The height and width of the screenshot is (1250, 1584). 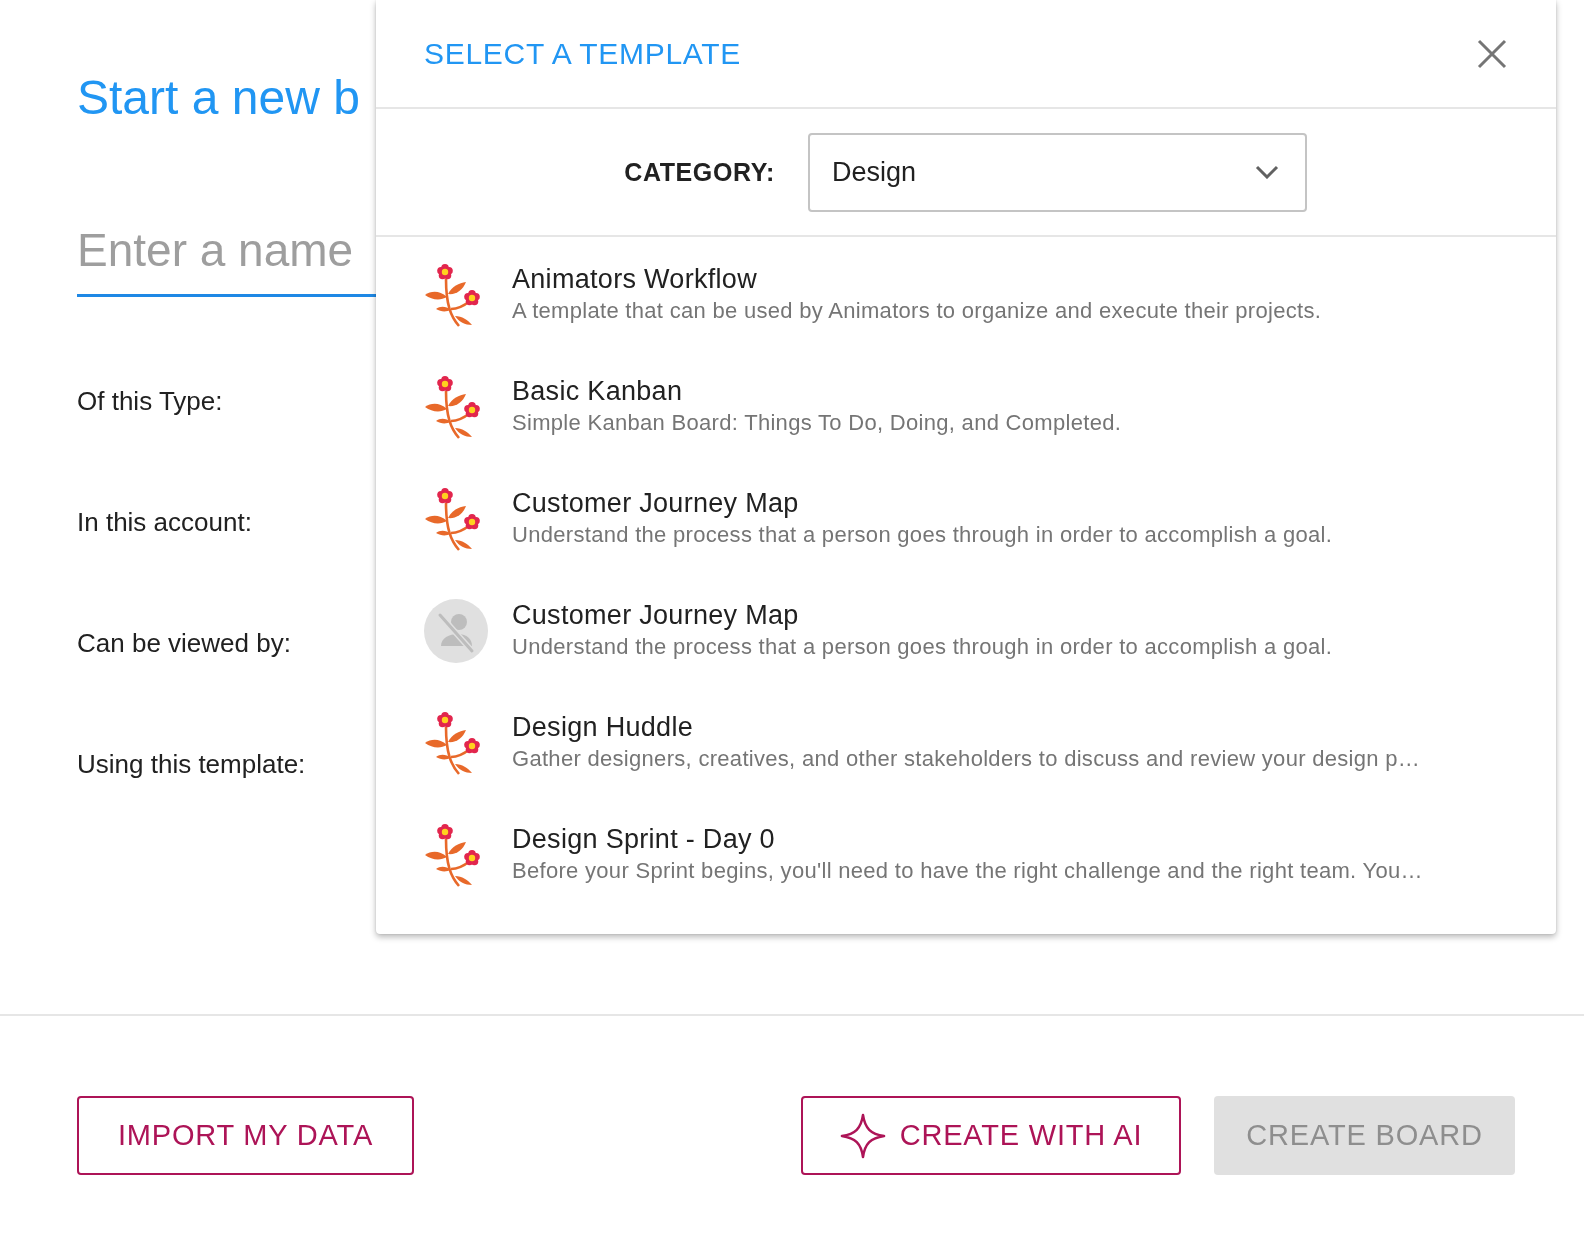 I want to click on page-heading: Start a new b, so click(x=218, y=98).